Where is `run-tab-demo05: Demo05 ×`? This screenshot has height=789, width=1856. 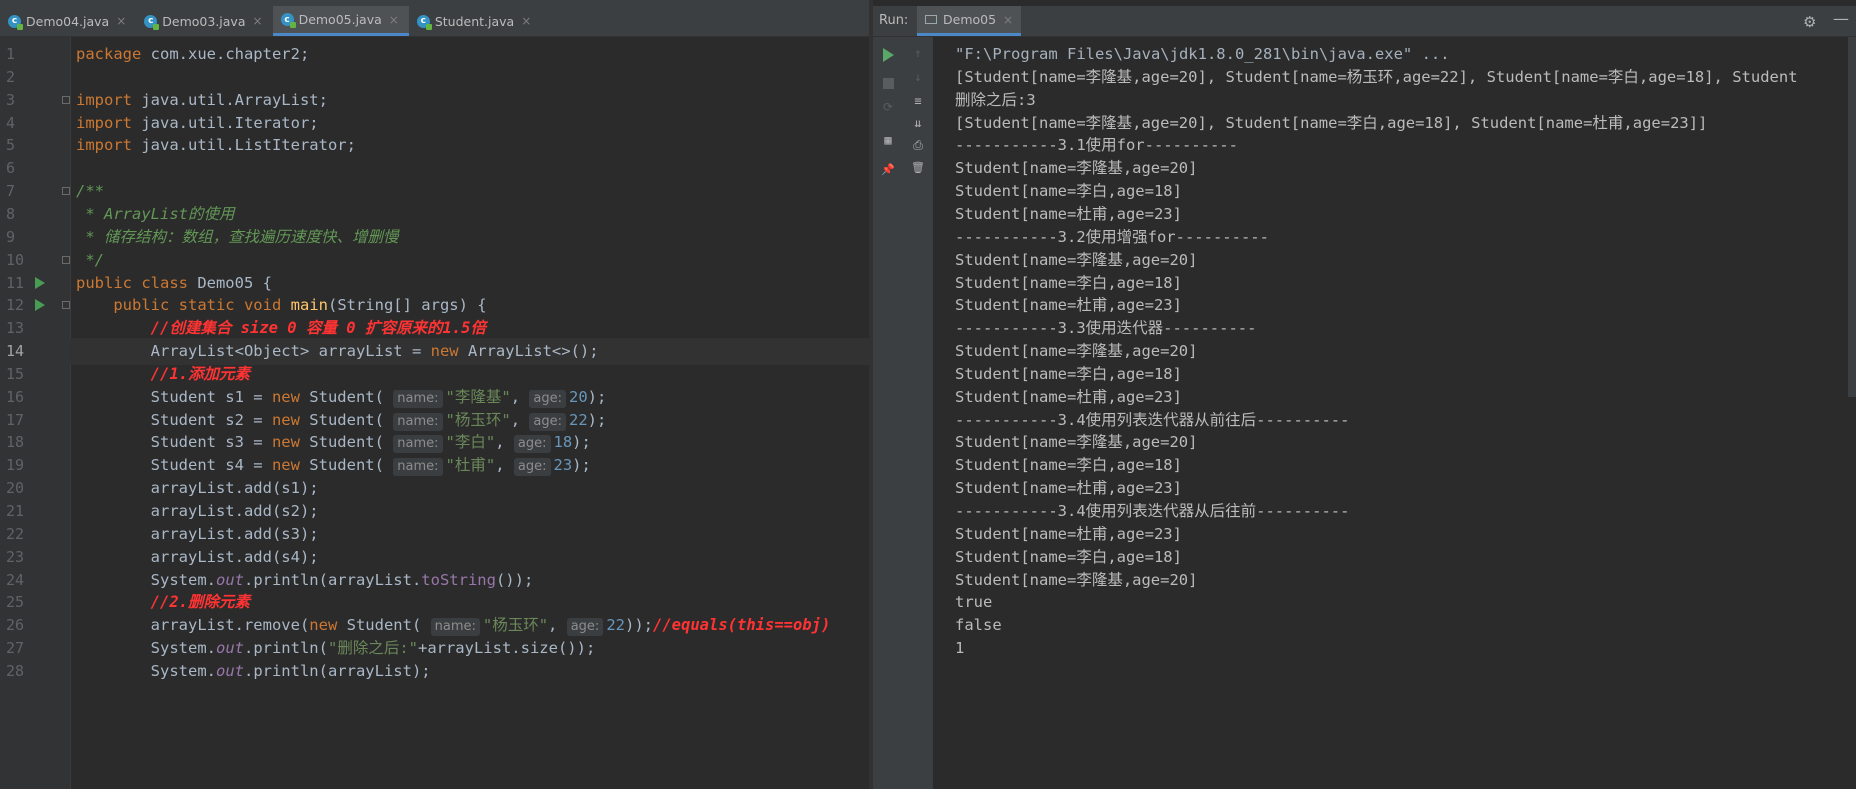
run-tab-demo05: Demo05 × is located at coordinates (969, 21).